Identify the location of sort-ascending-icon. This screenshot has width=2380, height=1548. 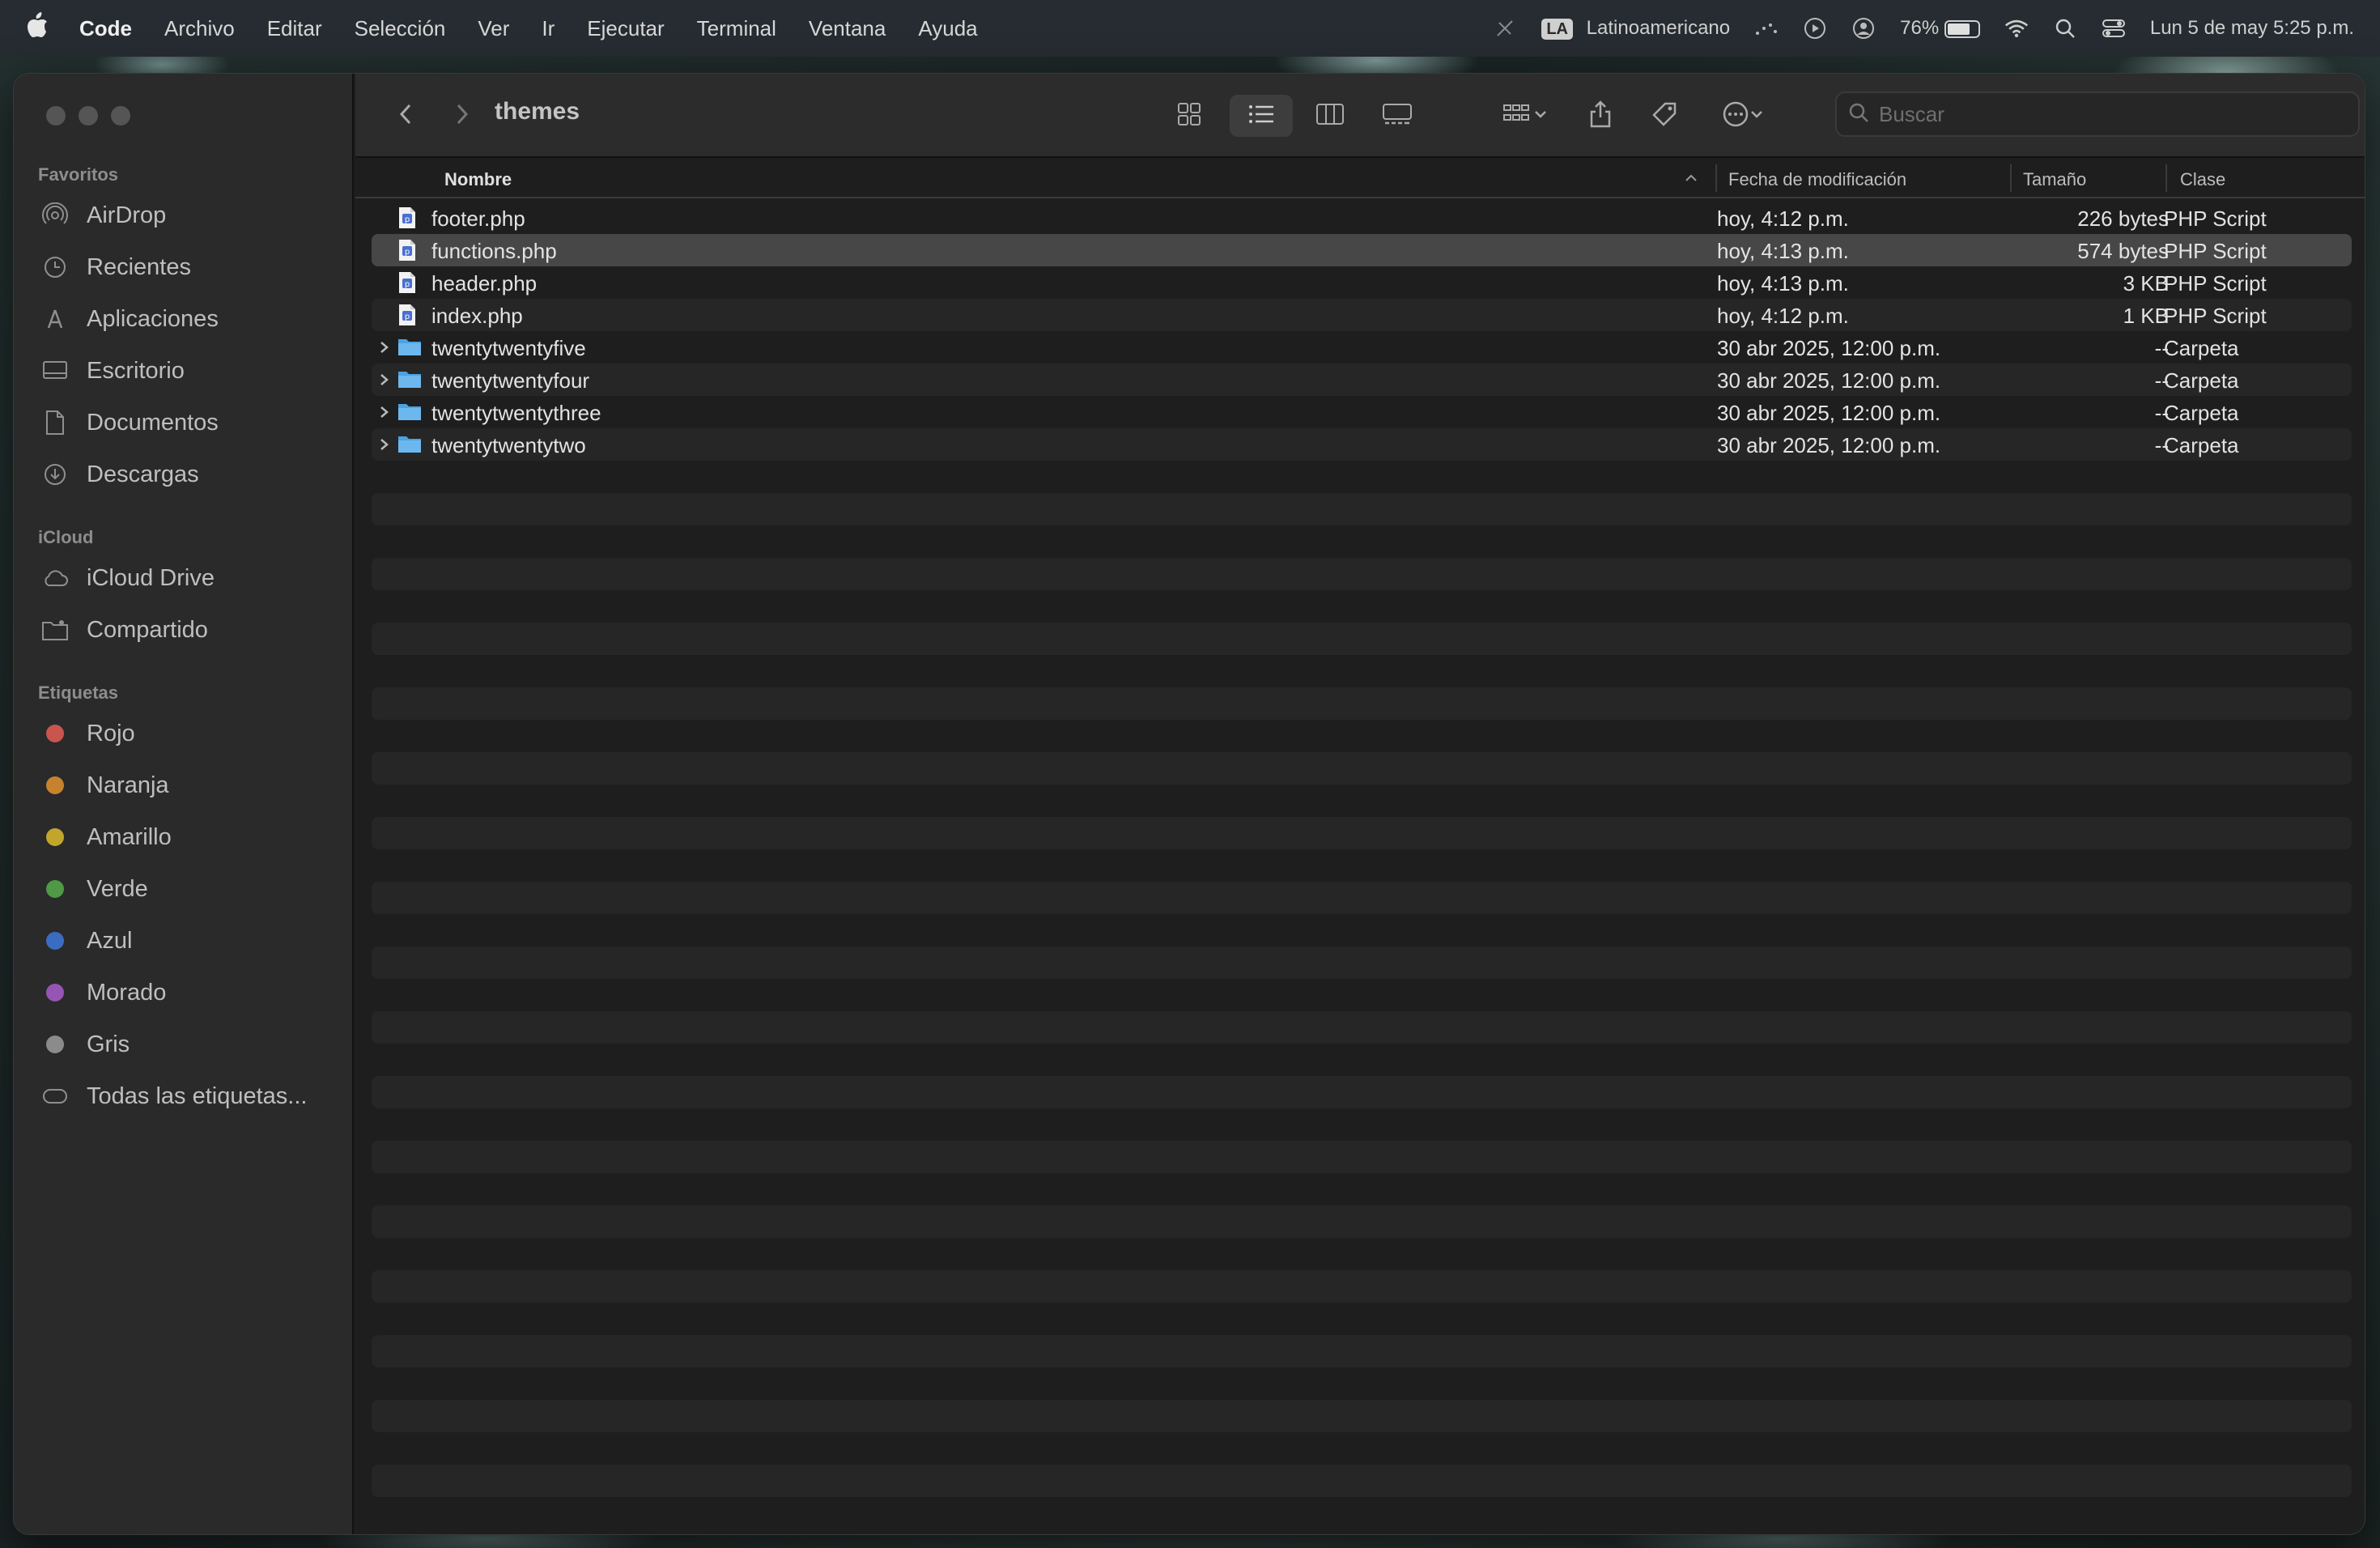
(1691, 178).